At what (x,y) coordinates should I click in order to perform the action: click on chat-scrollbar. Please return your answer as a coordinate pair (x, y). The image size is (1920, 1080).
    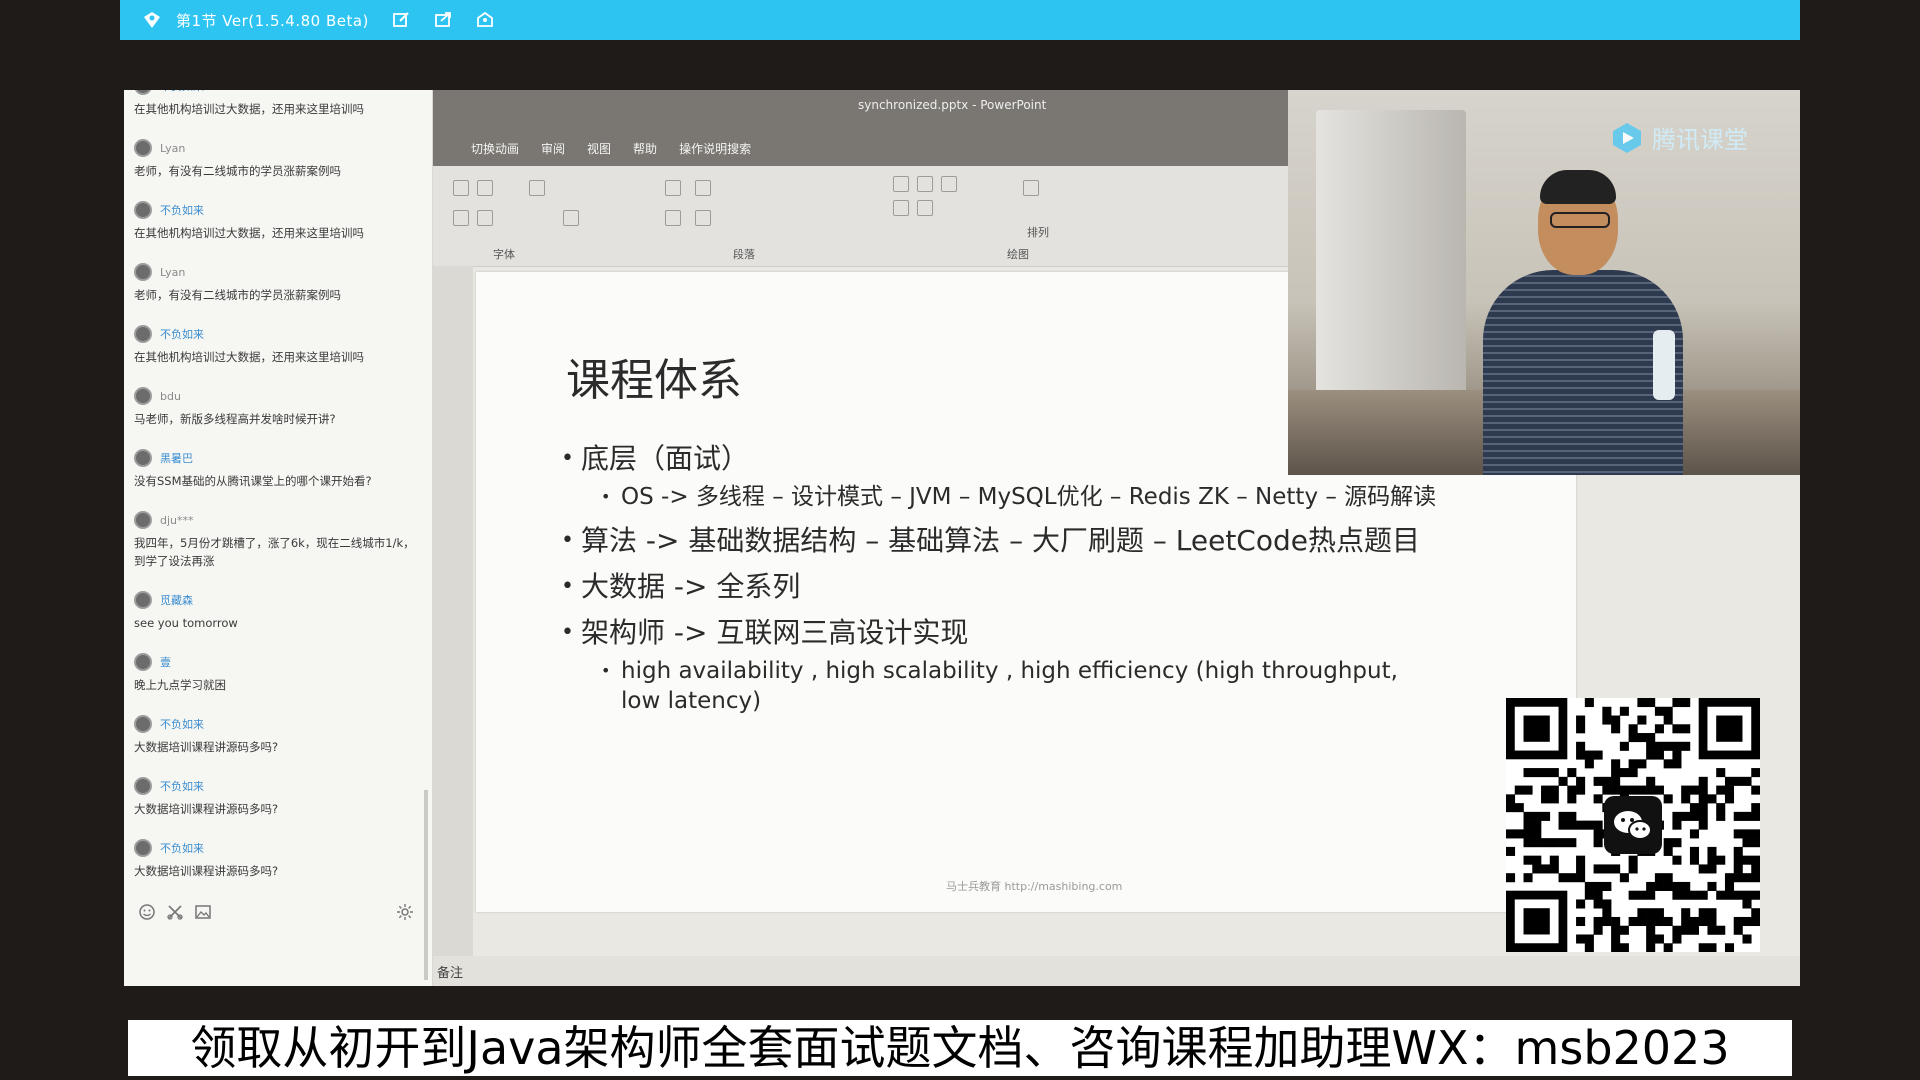
    Looking at the image, I should click on (426, 885).